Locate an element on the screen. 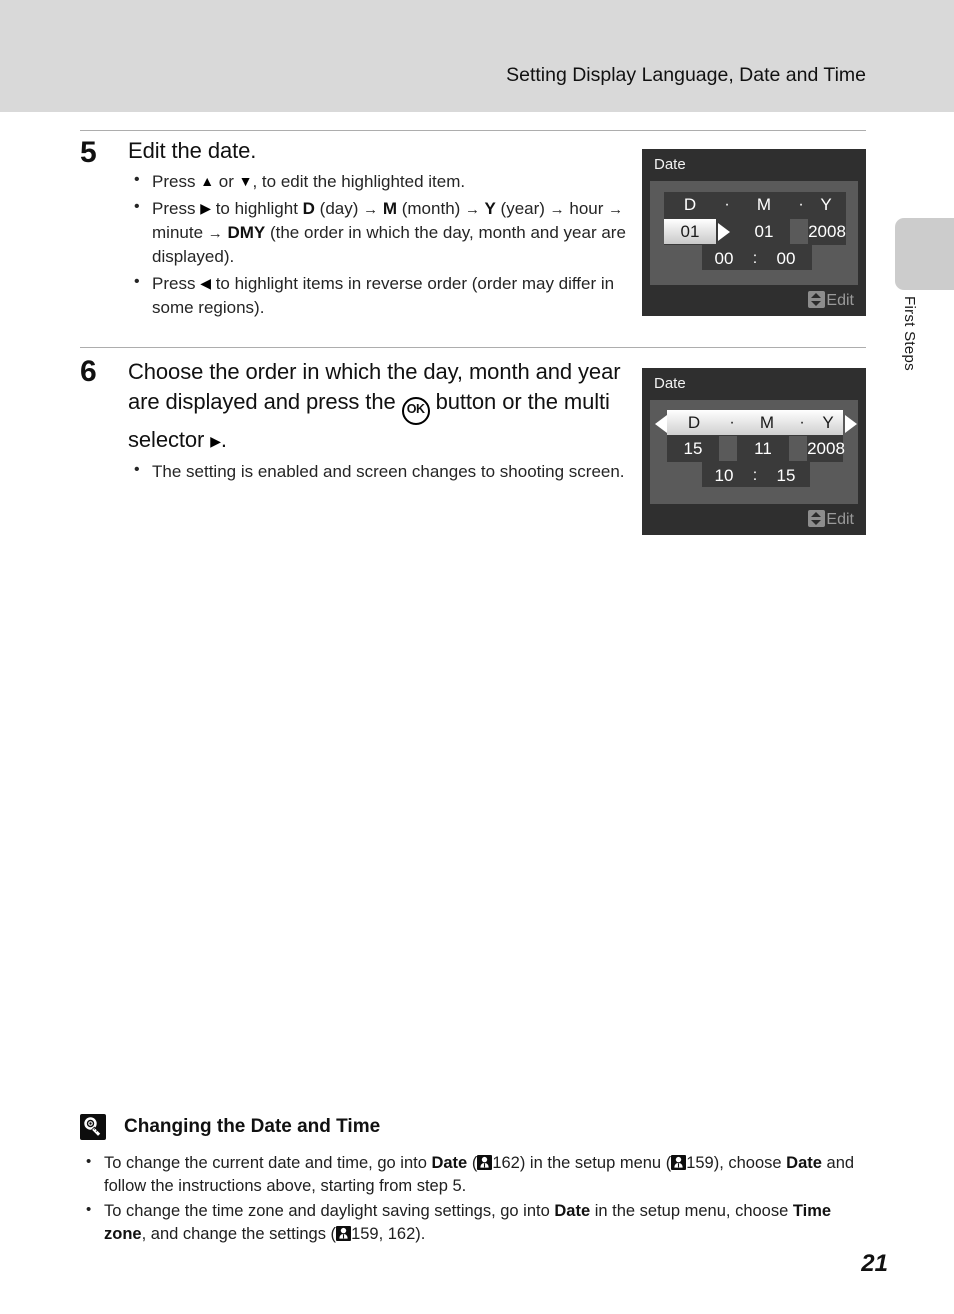  month-value: 11 is located at coordinates (763, 448).